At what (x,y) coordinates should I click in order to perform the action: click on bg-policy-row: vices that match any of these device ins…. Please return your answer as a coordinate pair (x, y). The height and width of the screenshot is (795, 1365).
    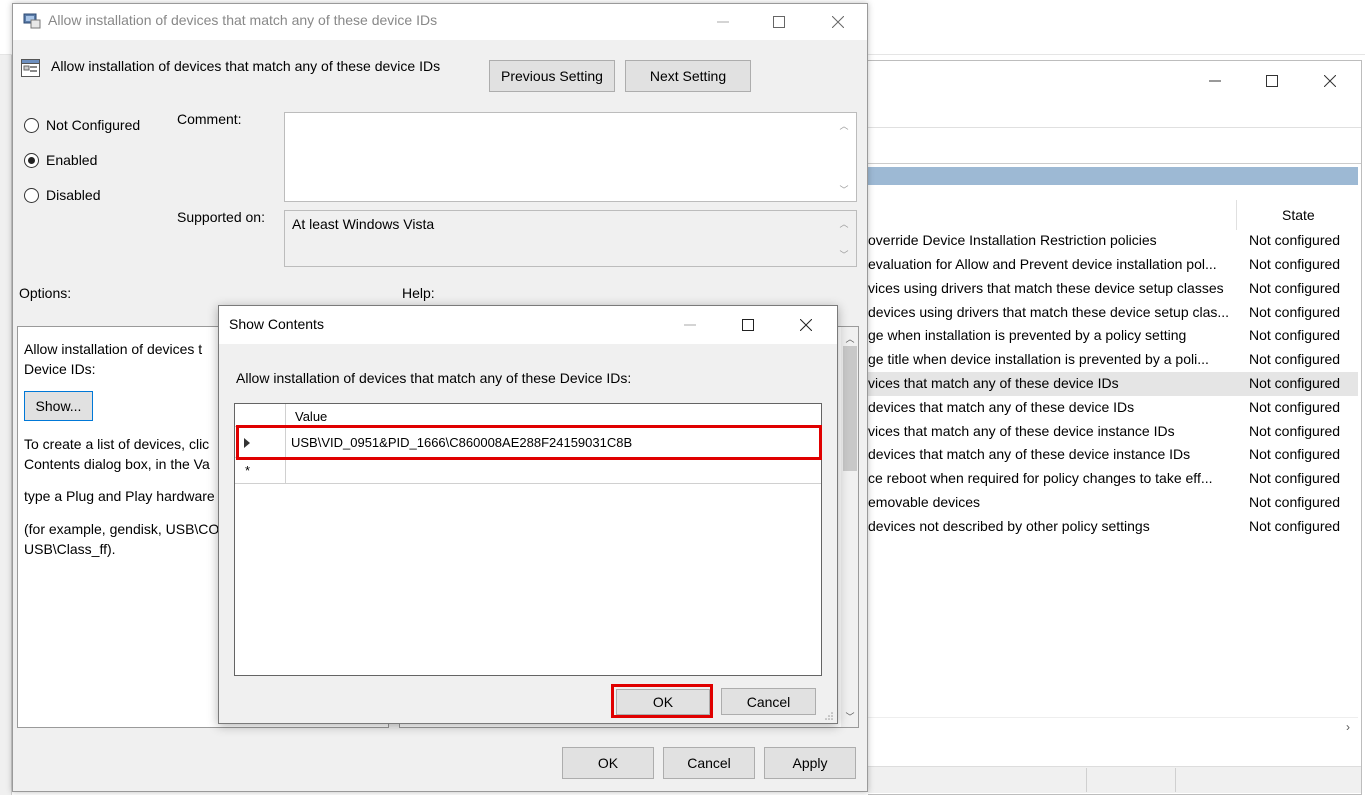
    Looking at the image, I should click on (1113, 432).